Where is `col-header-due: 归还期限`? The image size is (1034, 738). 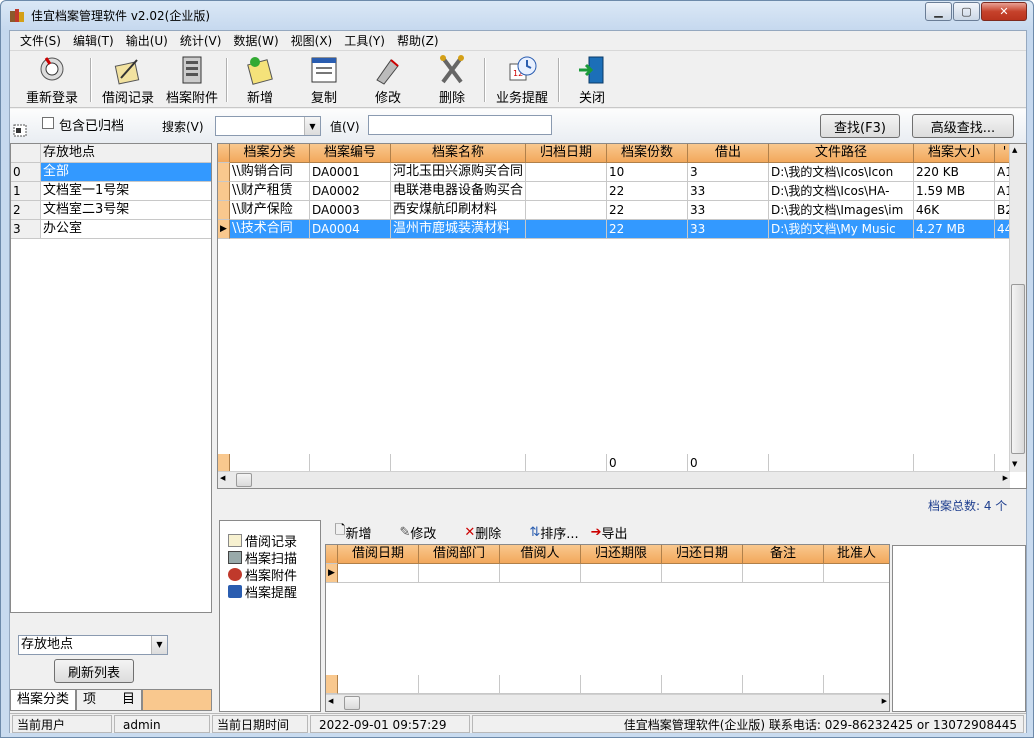
col-header-due: 归还期限 is located at coordinates (621, 554).